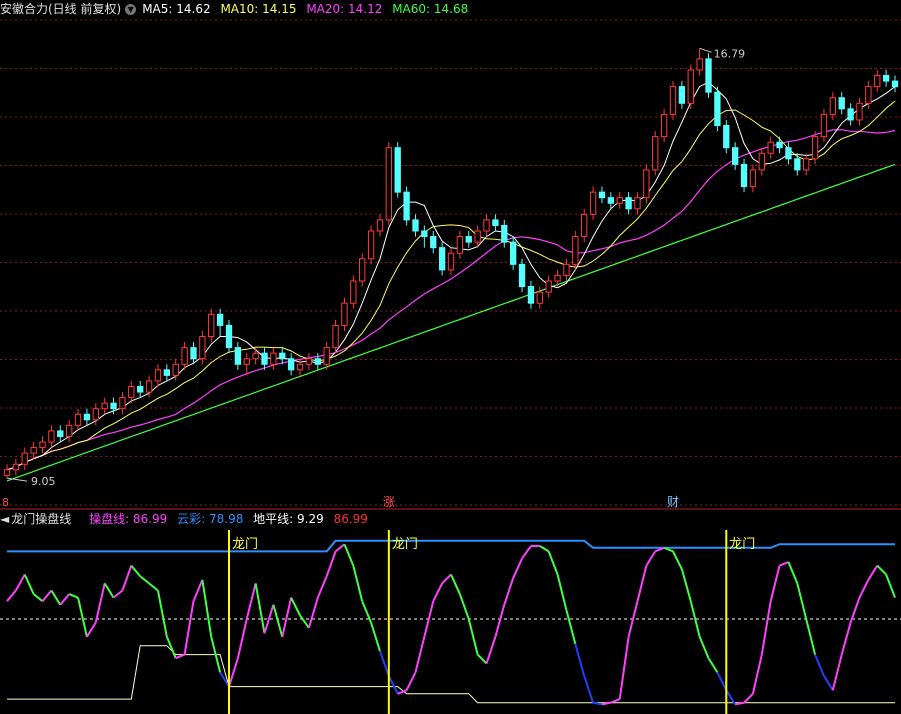 The width and height of the screenshot is (901, 714). Describe the element at coordinates (451, 546) in the screenshot. I see `yuncai-line` at that location.